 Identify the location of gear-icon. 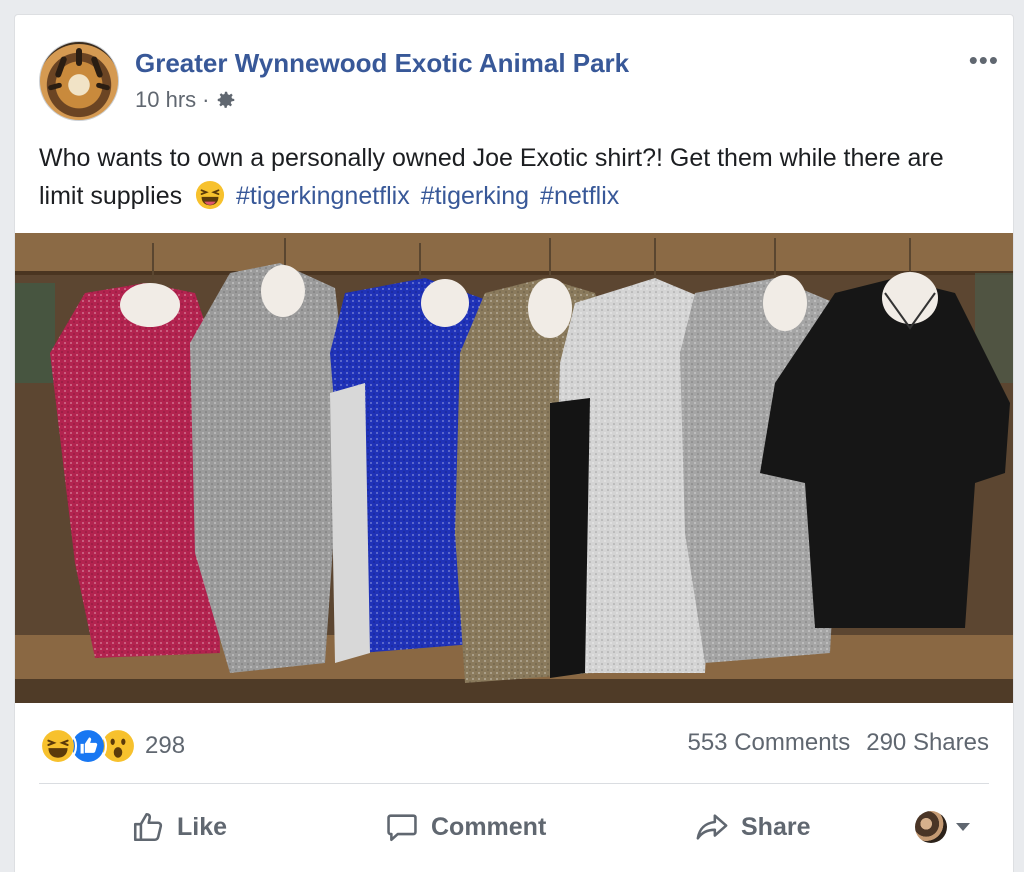
(226, 100).